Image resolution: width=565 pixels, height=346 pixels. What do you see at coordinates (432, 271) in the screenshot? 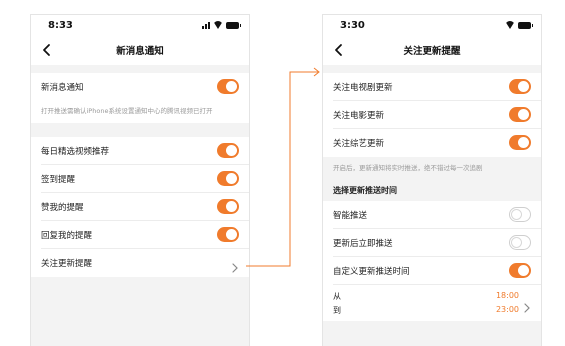
I see `setting-row-custom-time: 自定义更新推送时间` at bounding box center [432, 271].